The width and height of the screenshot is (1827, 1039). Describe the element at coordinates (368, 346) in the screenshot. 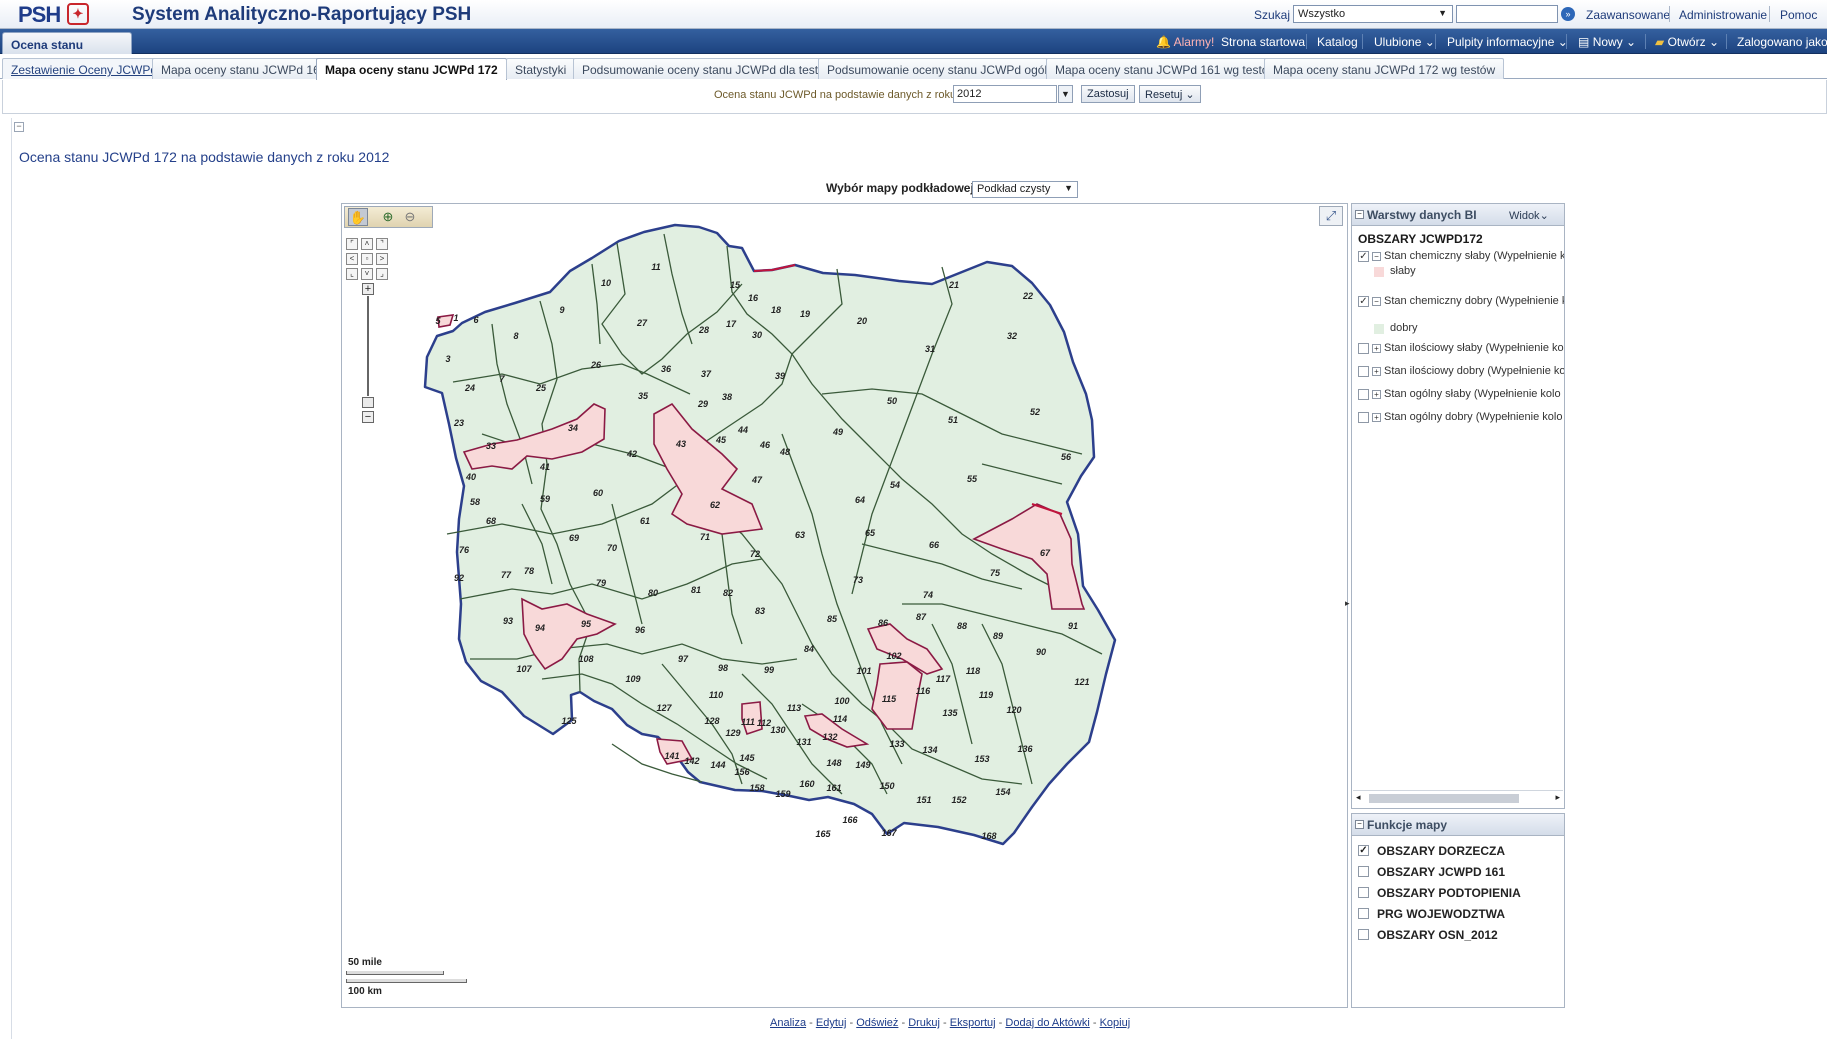

I see `zoom-slider-track` at that location.